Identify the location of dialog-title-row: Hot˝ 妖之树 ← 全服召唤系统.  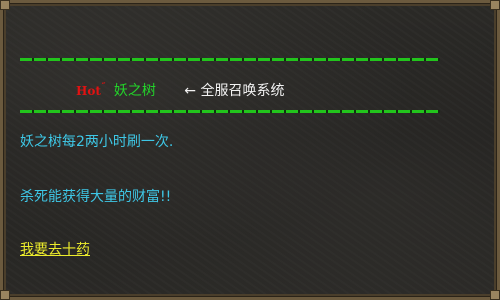
(180, 88).